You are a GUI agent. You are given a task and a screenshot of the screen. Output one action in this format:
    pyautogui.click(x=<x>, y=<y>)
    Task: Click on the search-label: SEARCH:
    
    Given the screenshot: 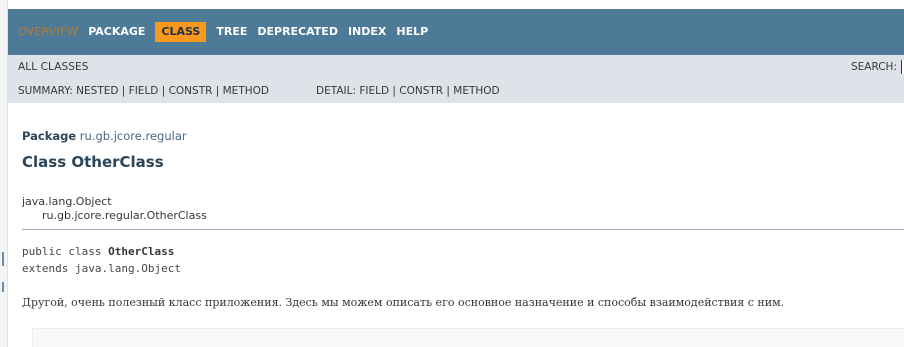 What is the action you would take?
    pyautogui.click(x=873, y=67)
    